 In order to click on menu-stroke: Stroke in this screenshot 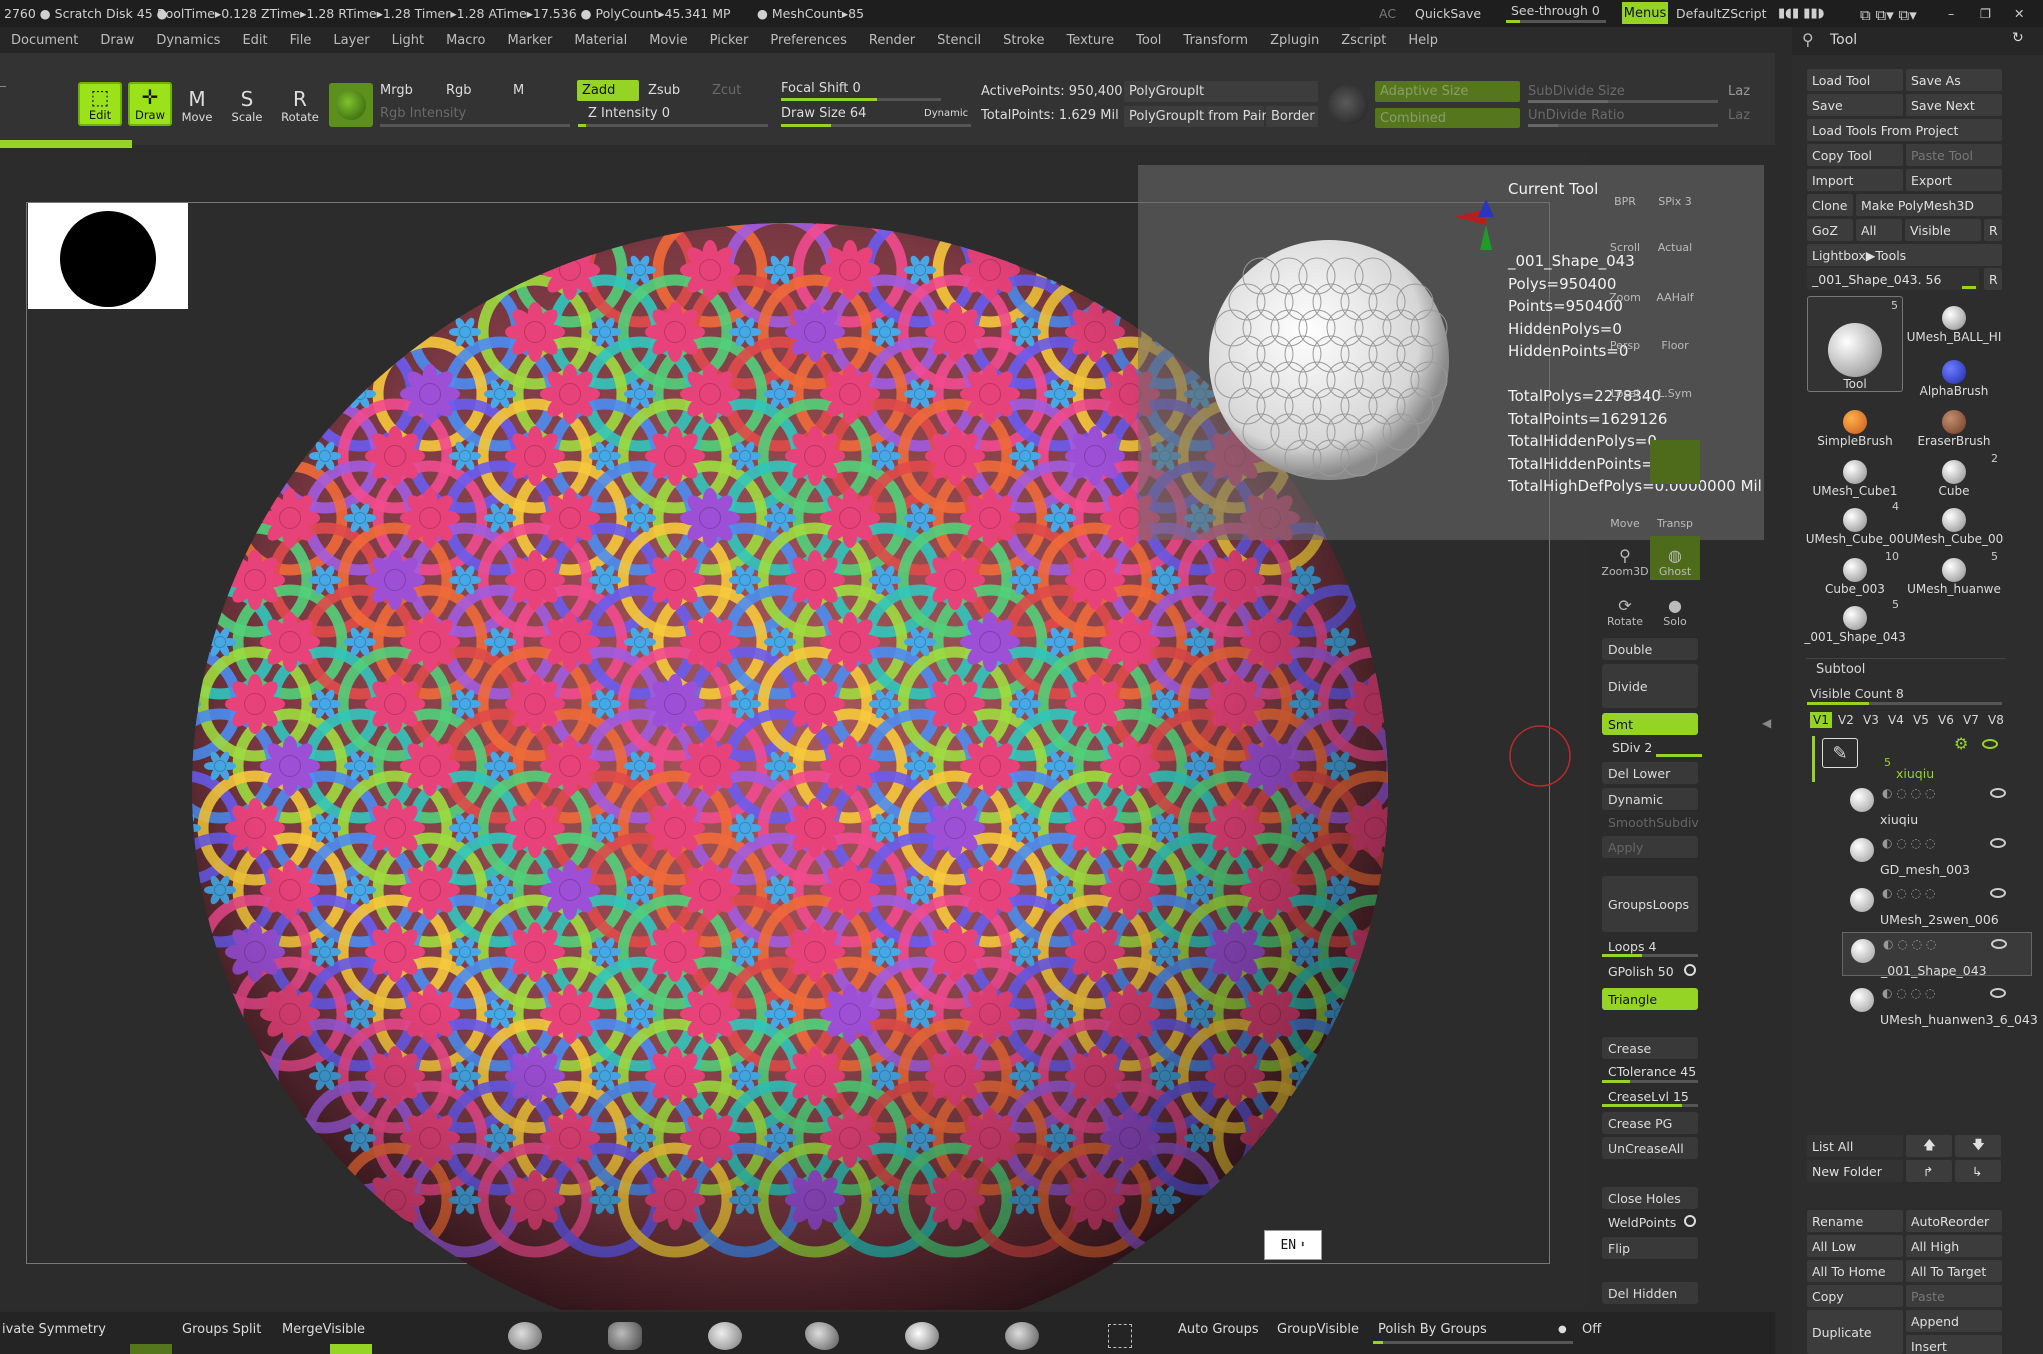, I will do `click(1023, 40)`.